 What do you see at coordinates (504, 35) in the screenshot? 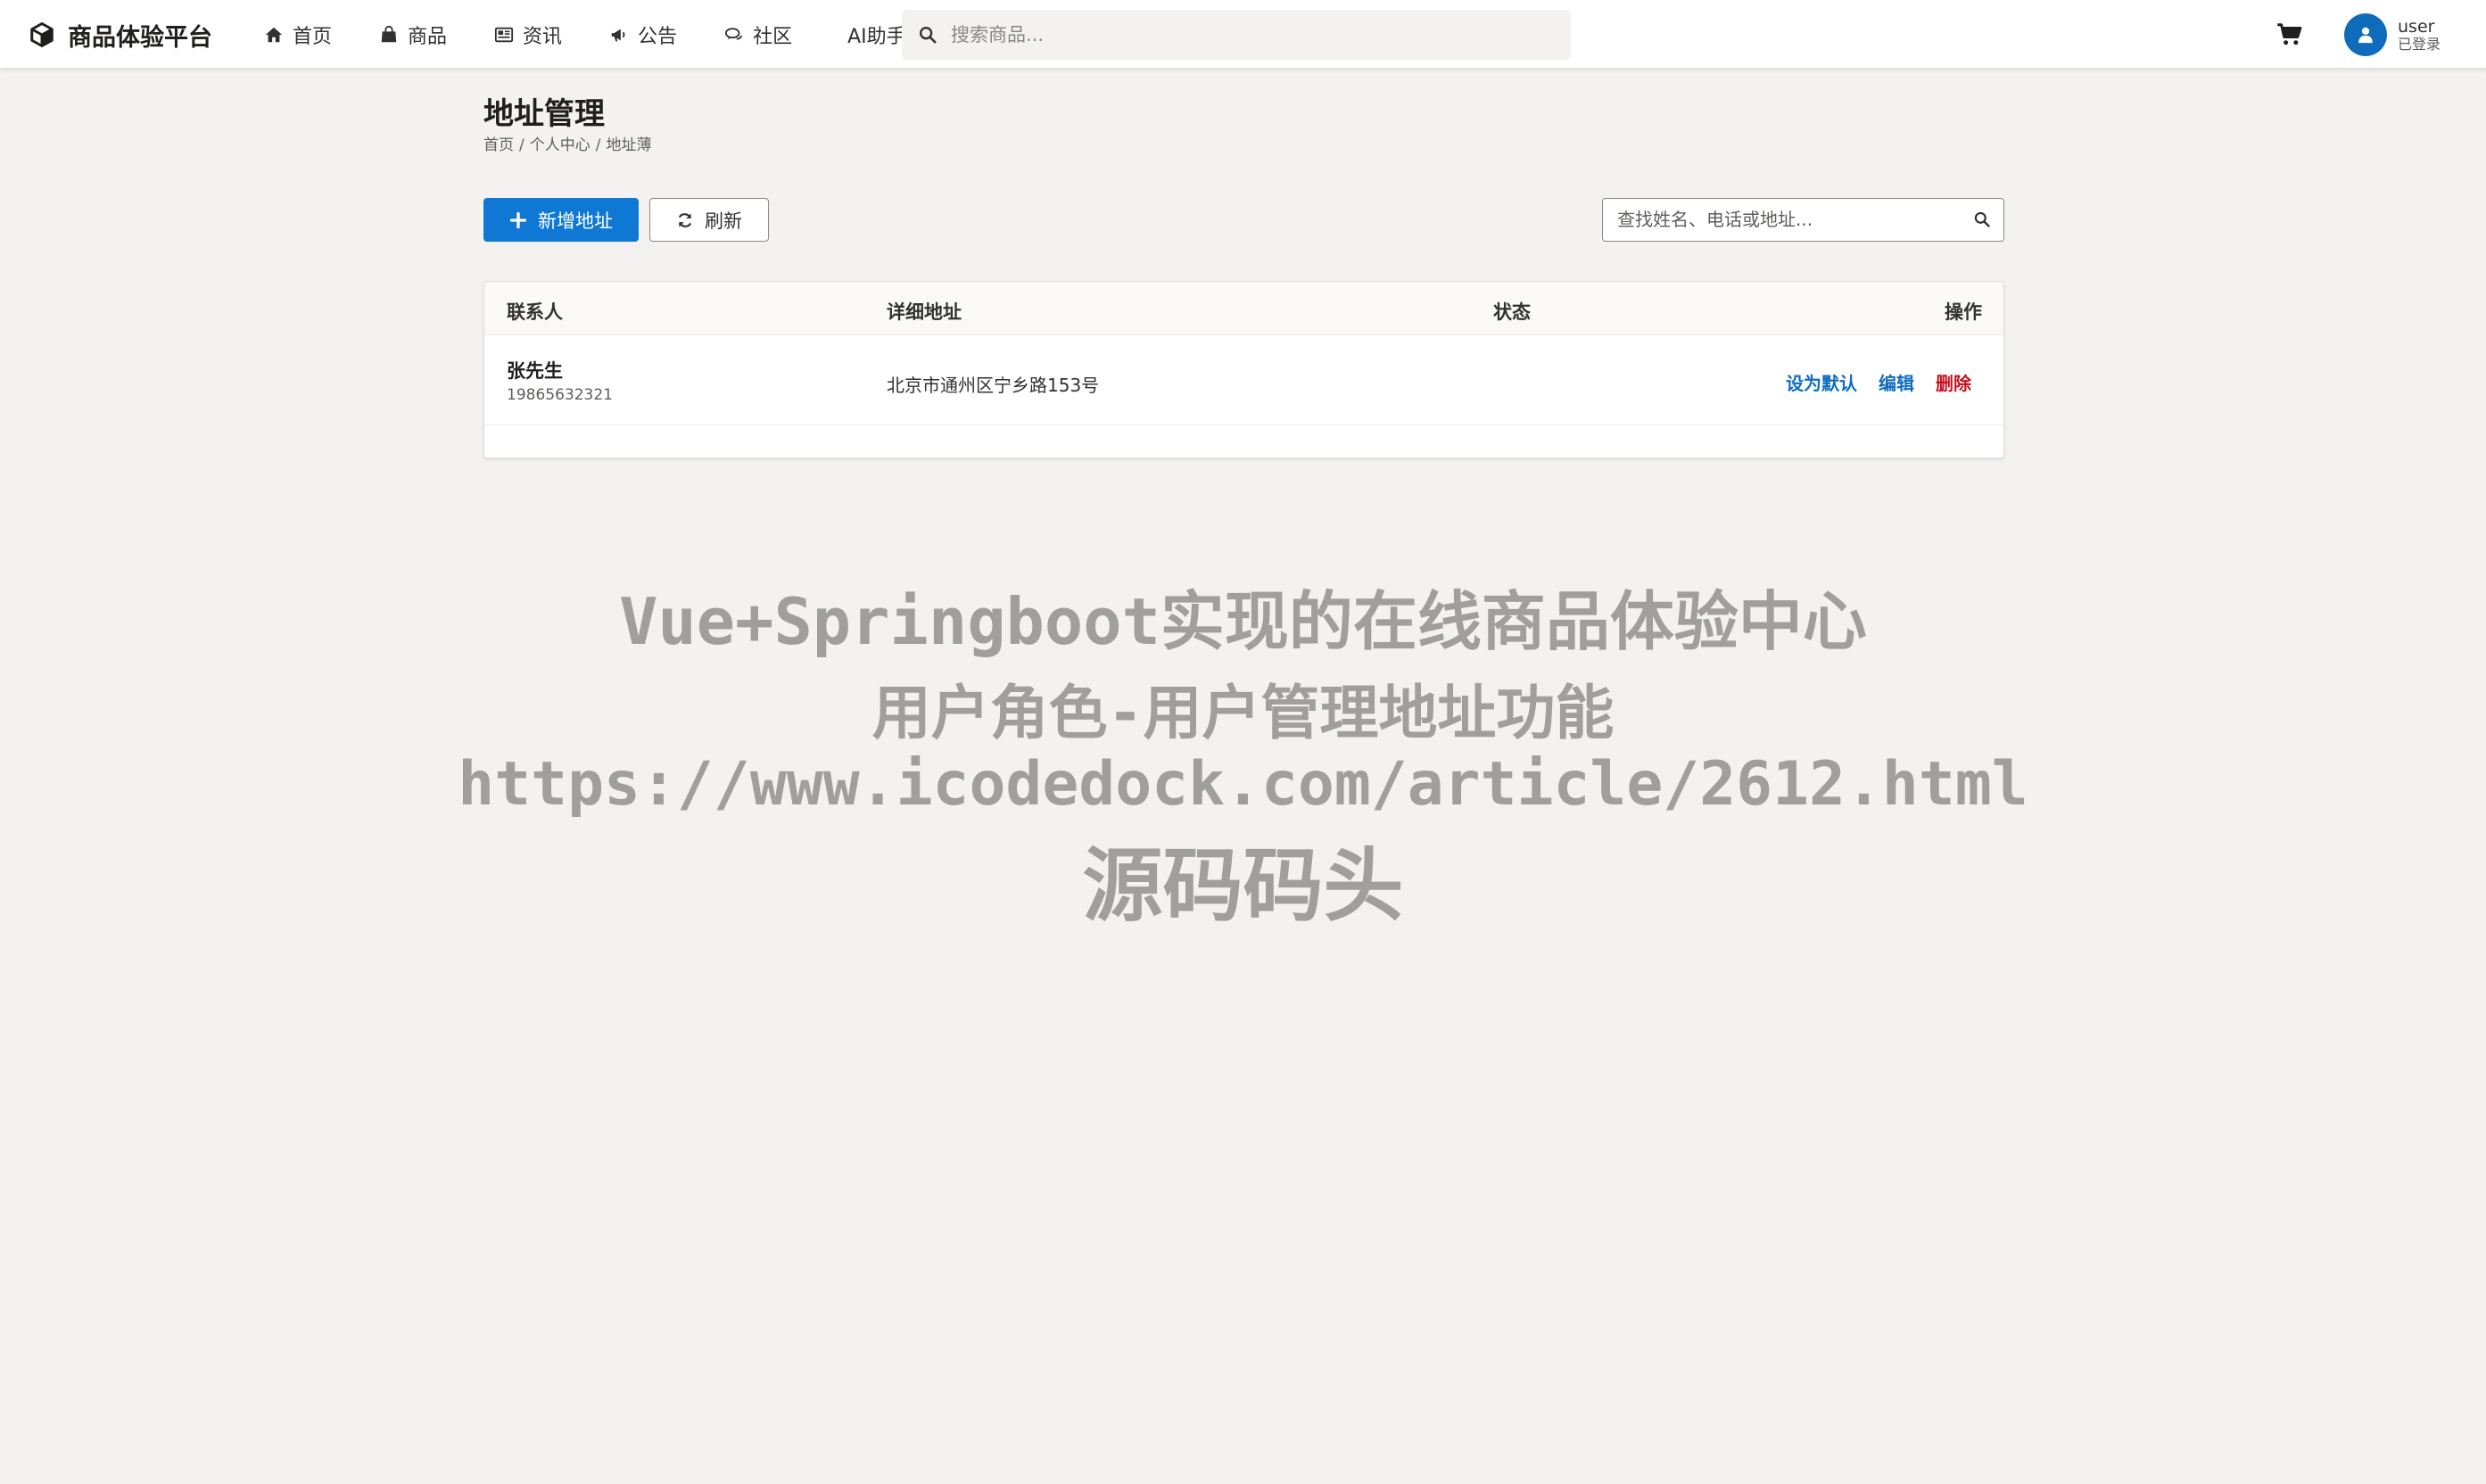
I see `newspaper-icon` at bounding box center [504, 35].